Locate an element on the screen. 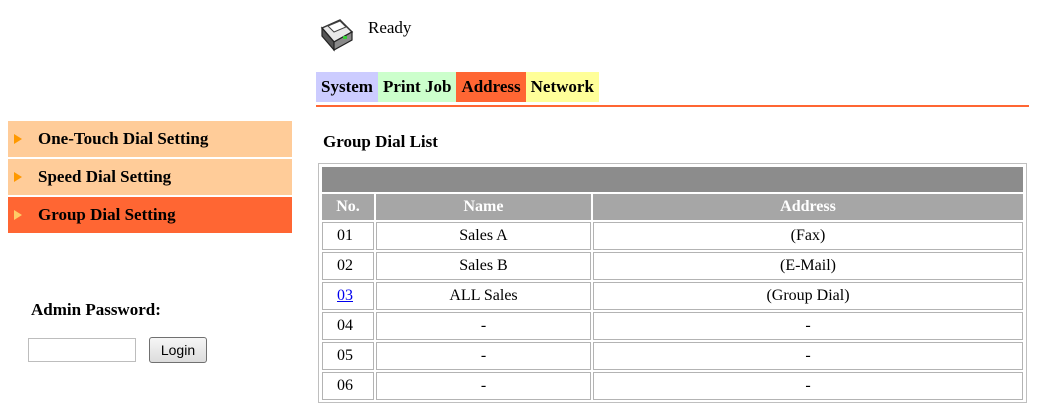 This screenshot has width=1042, height=414. tab-print-job: Print Job is located at coordinates (417, 87).